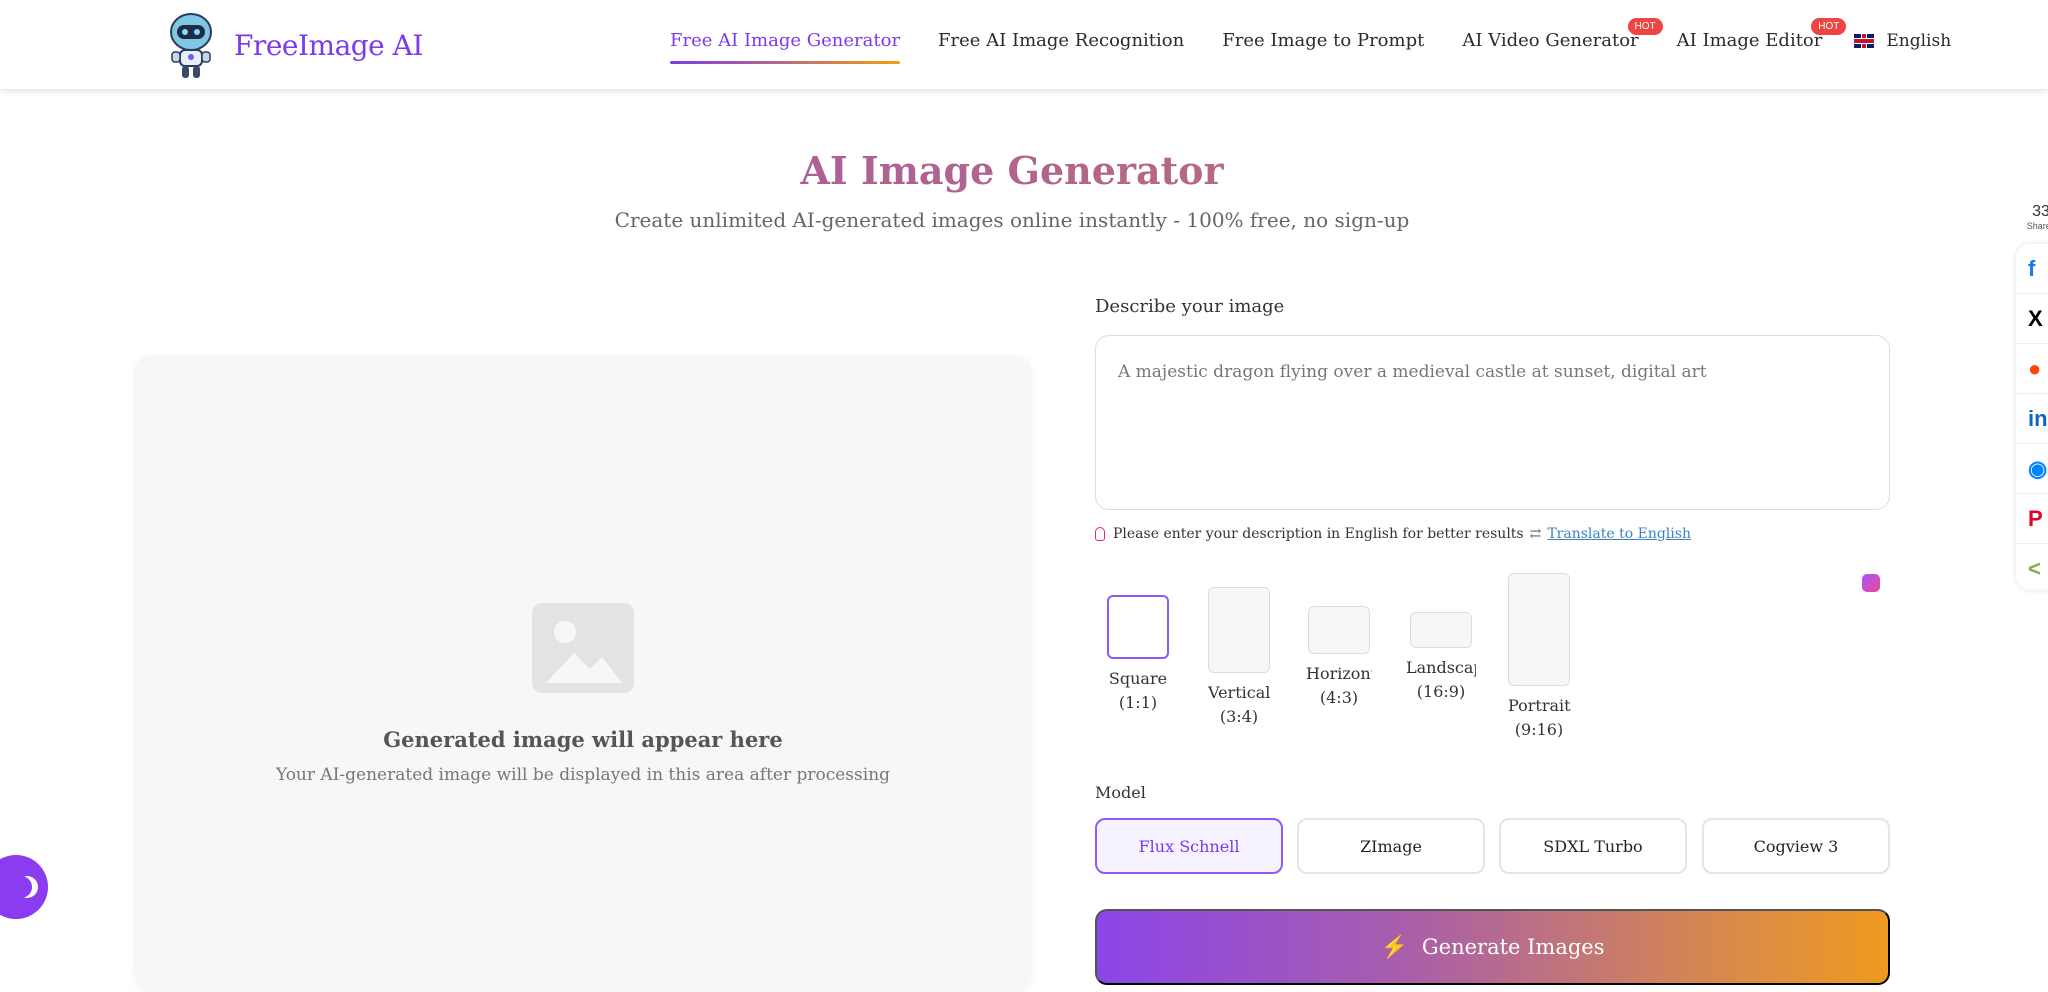 The image size is (2048, 992). What do you see at coordinates (1189, 846) in the screenshot?
I see `model-flux-schnell-button: Flux Schnell` at bounding box center [1189, 846].